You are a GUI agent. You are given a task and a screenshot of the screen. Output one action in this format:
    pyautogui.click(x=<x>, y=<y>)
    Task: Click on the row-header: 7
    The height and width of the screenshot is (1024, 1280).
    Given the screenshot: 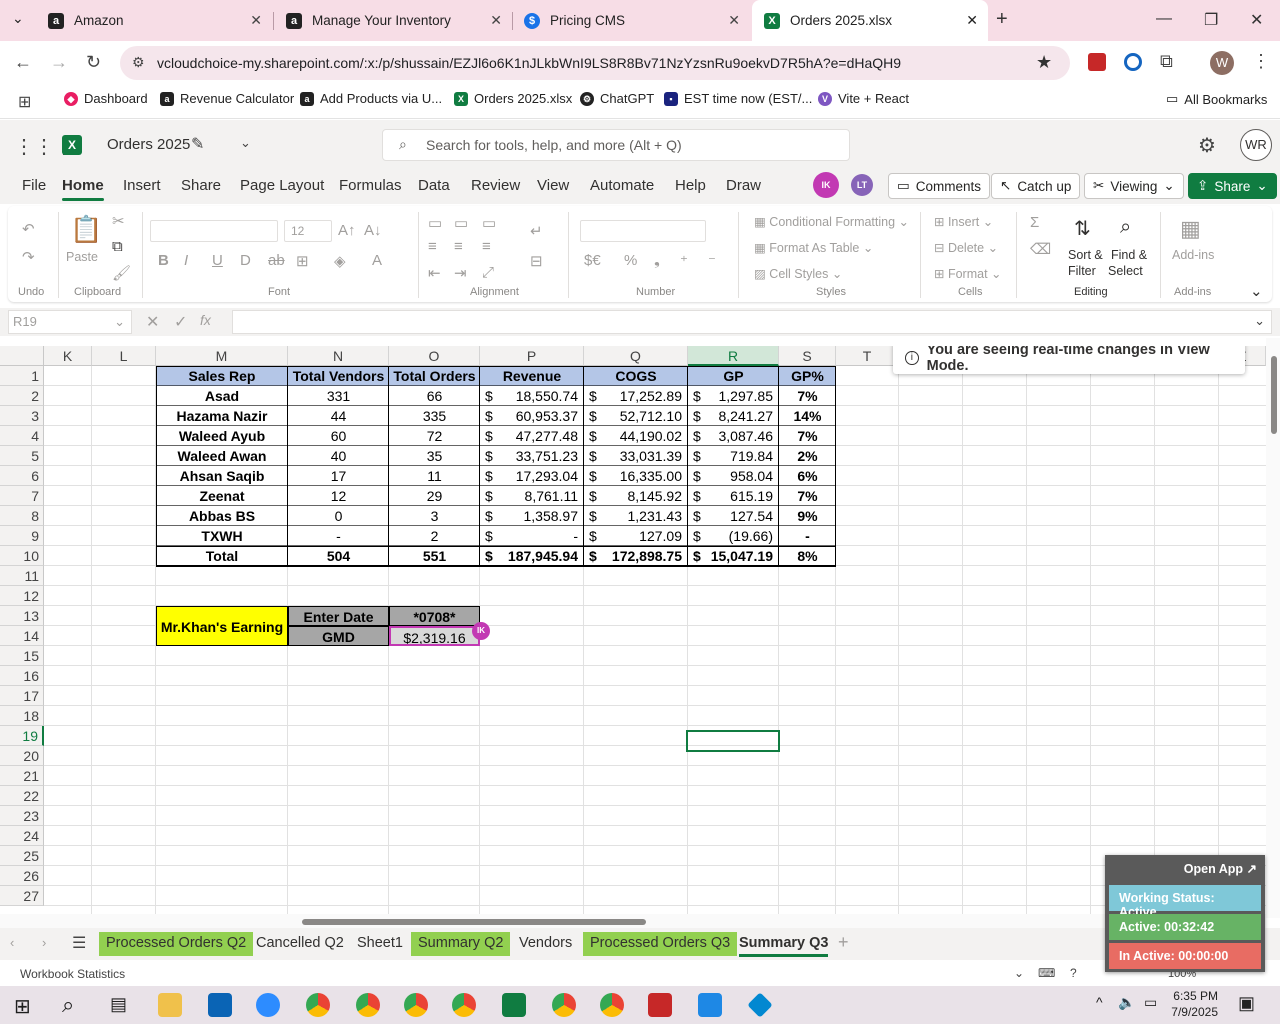 What is the action you would take?
    pyautogui.click(x=22, y=496)
    